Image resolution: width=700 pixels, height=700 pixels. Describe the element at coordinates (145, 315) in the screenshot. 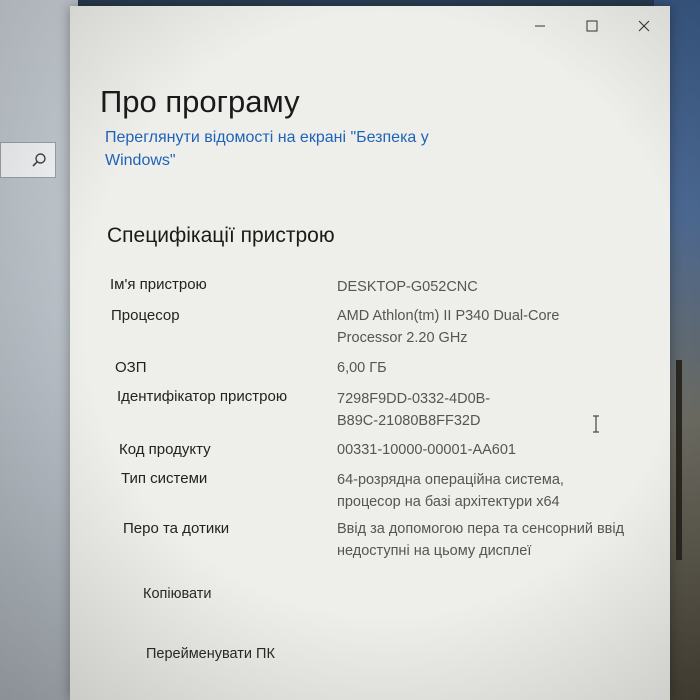

I see `spec-label: Процесор` at that location.